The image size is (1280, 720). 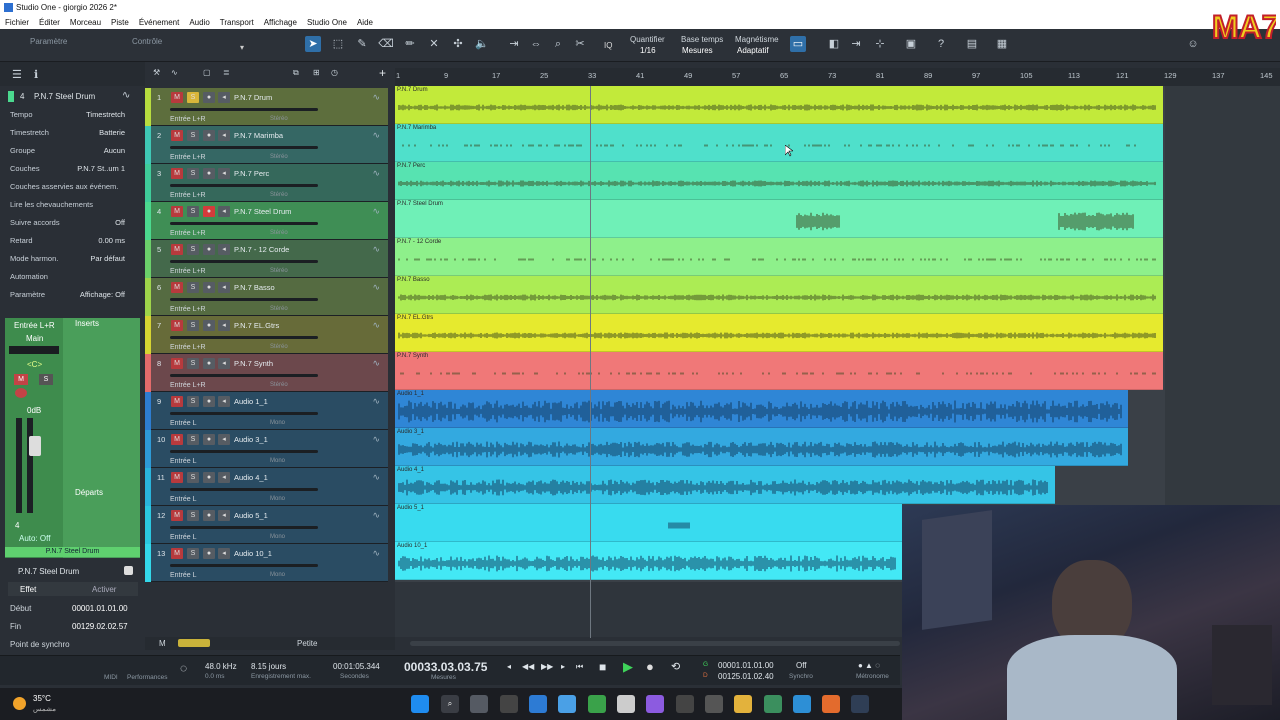 I want to click on sends-label: Départs, so click(x=89, y=492).